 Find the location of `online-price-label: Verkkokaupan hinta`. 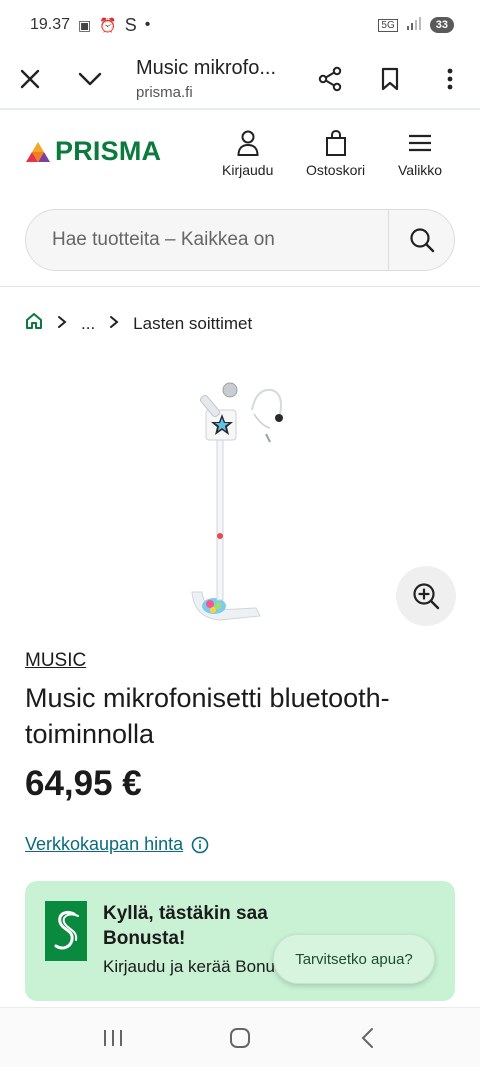

online-price-label: Verkkokaupan hinta is located at coordinates (104, 844).